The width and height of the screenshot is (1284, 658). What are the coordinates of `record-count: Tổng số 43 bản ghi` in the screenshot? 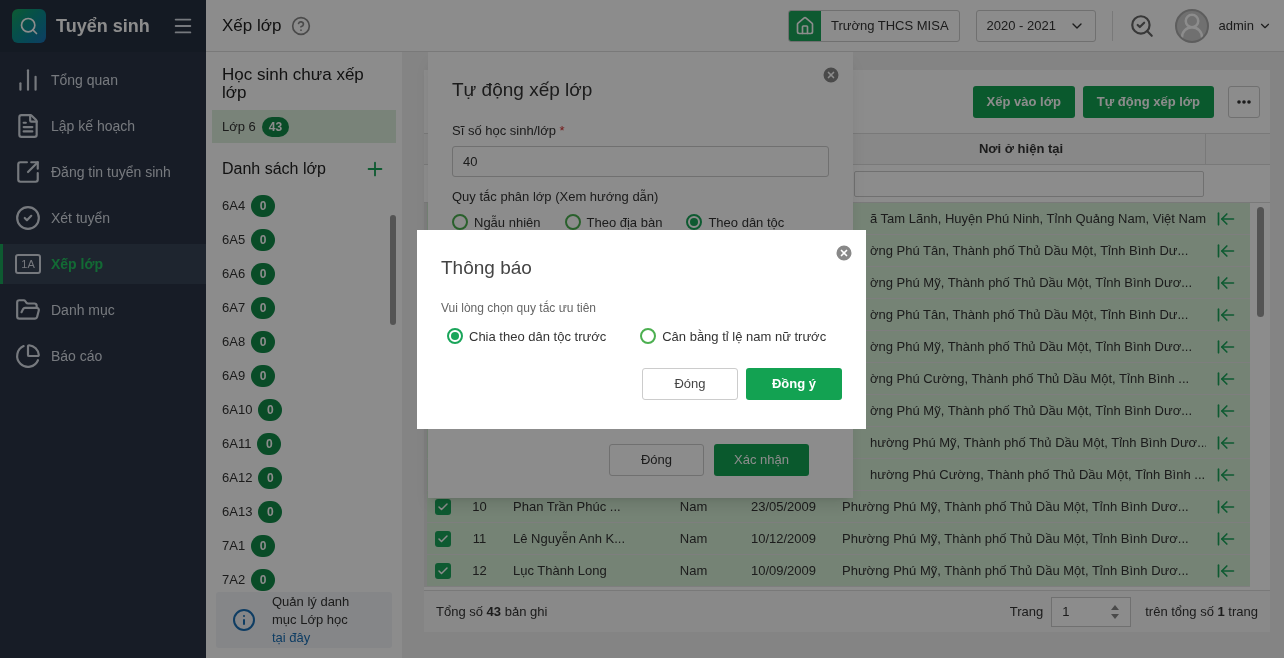 It's located at (492, 611).